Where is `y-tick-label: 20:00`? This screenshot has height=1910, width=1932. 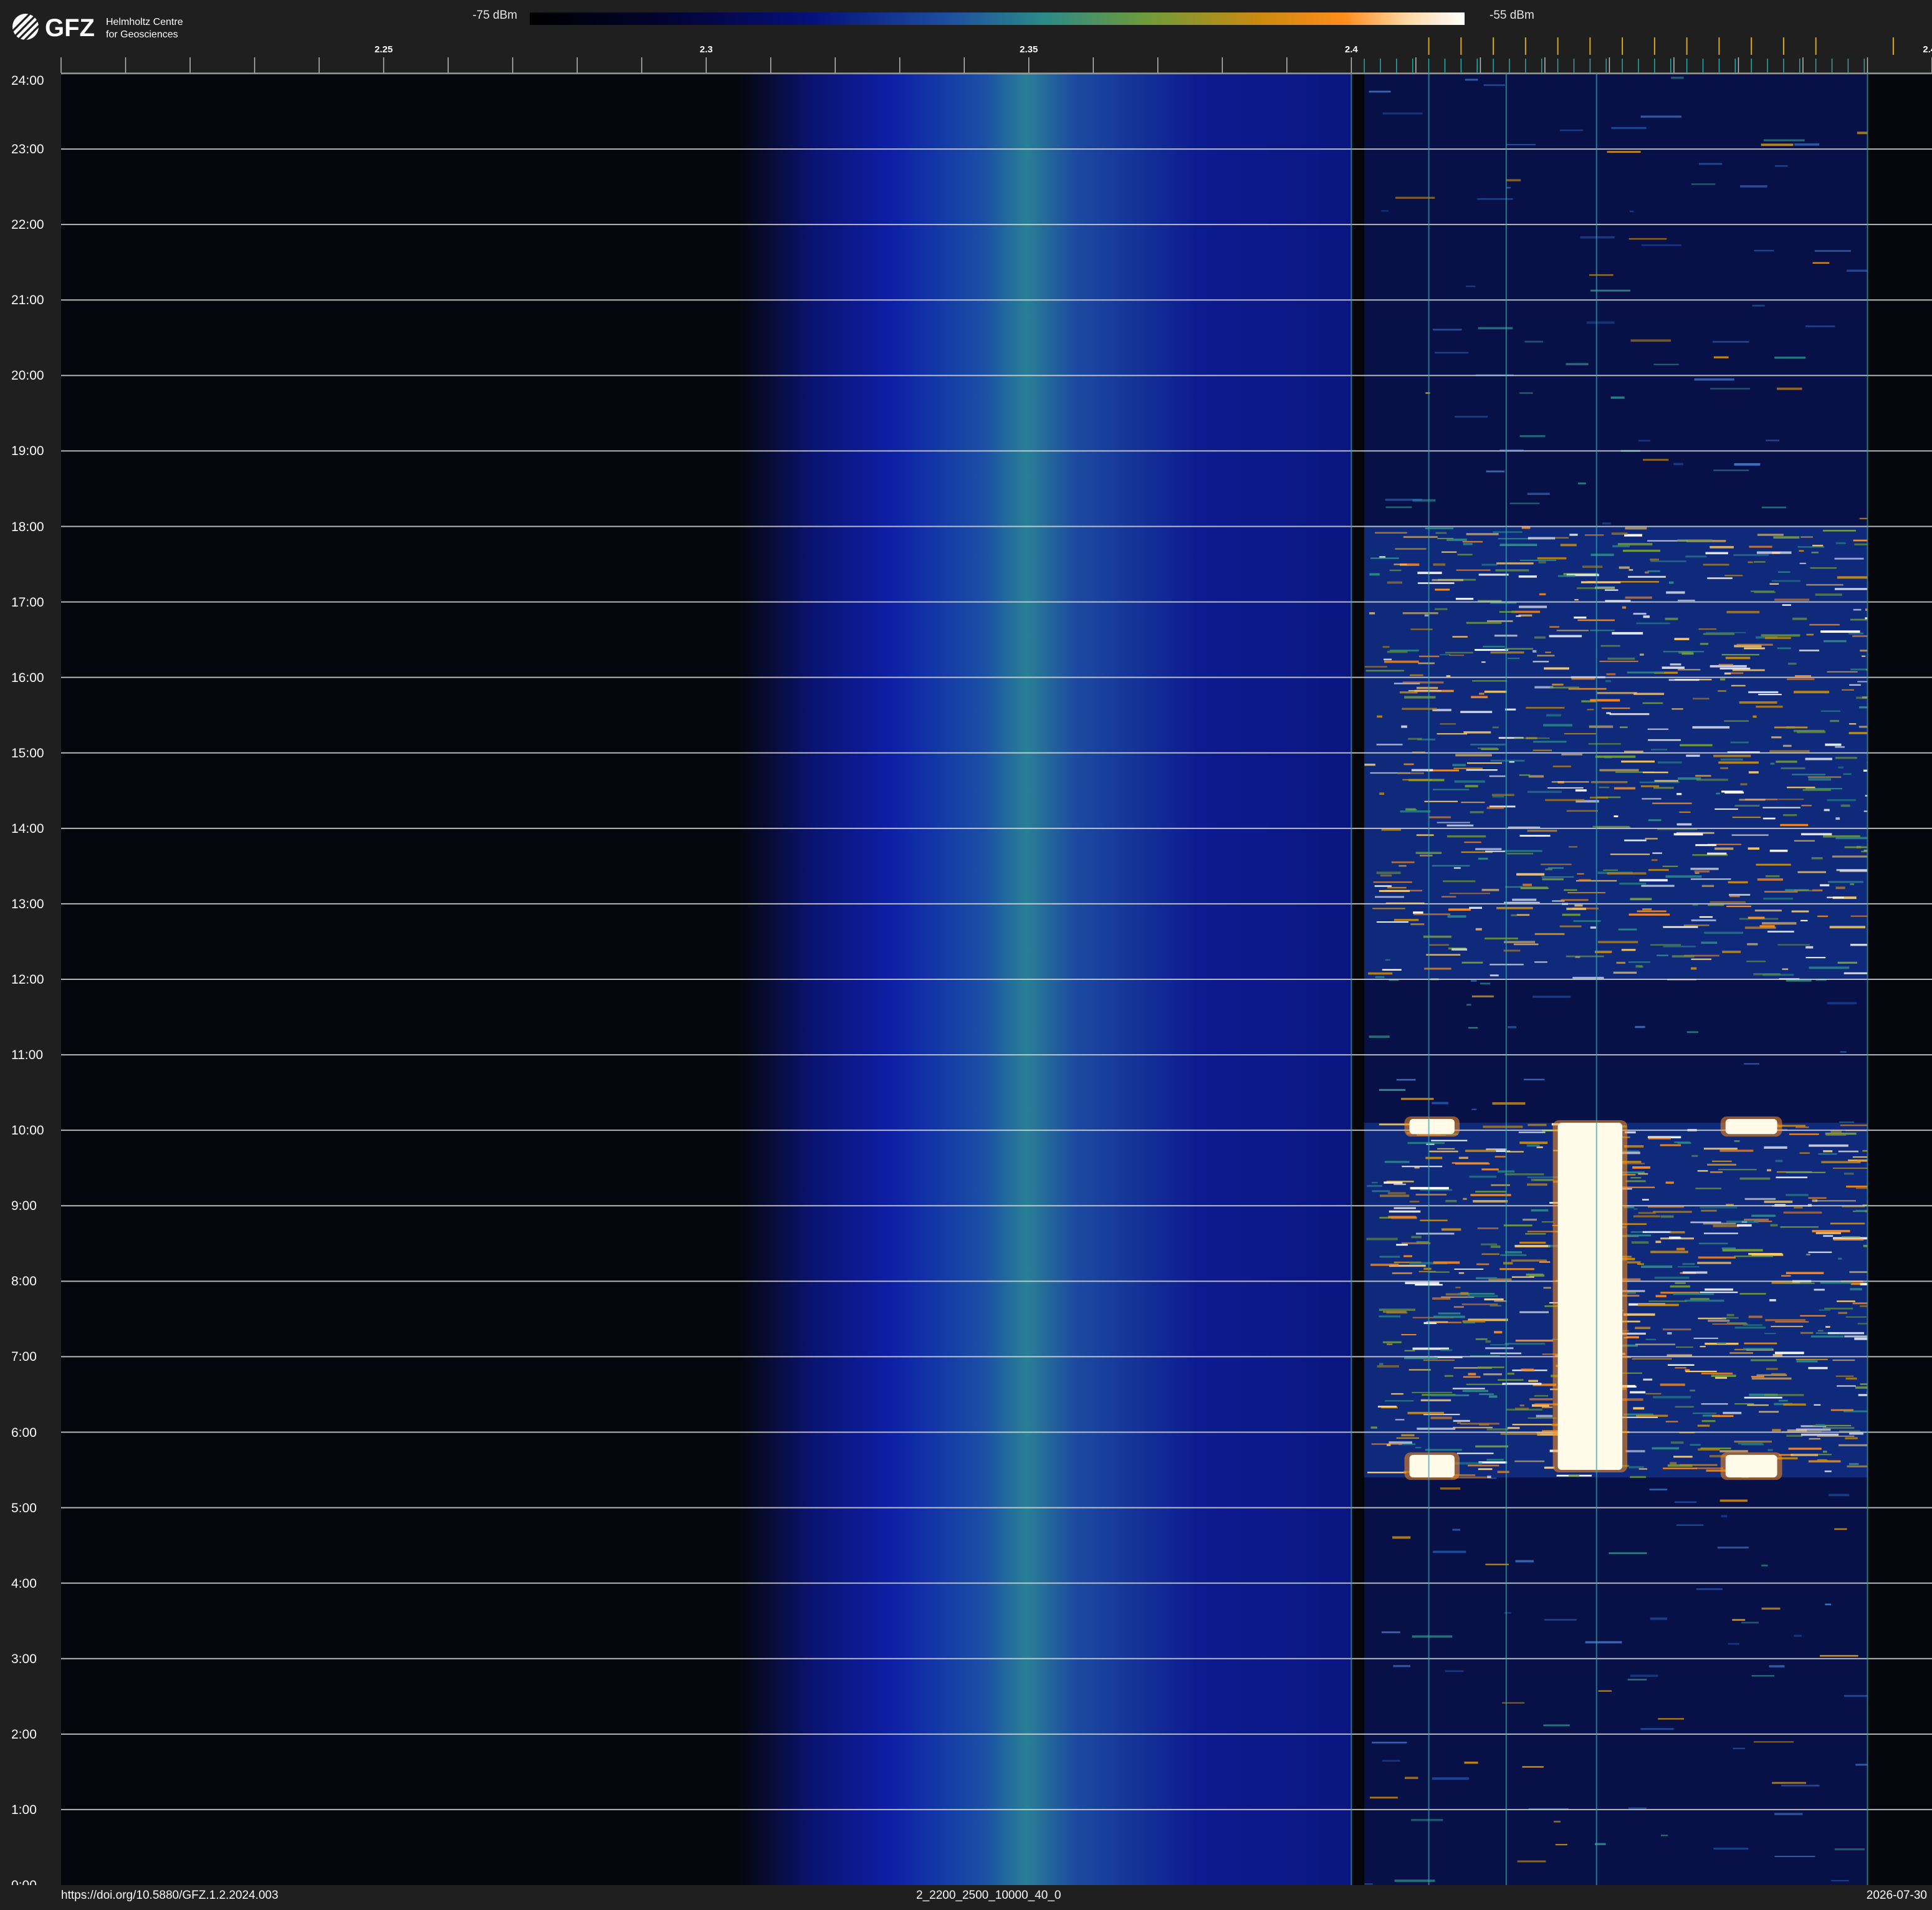 y-tick-label: 20:00 is located at coordinates (27, 375).